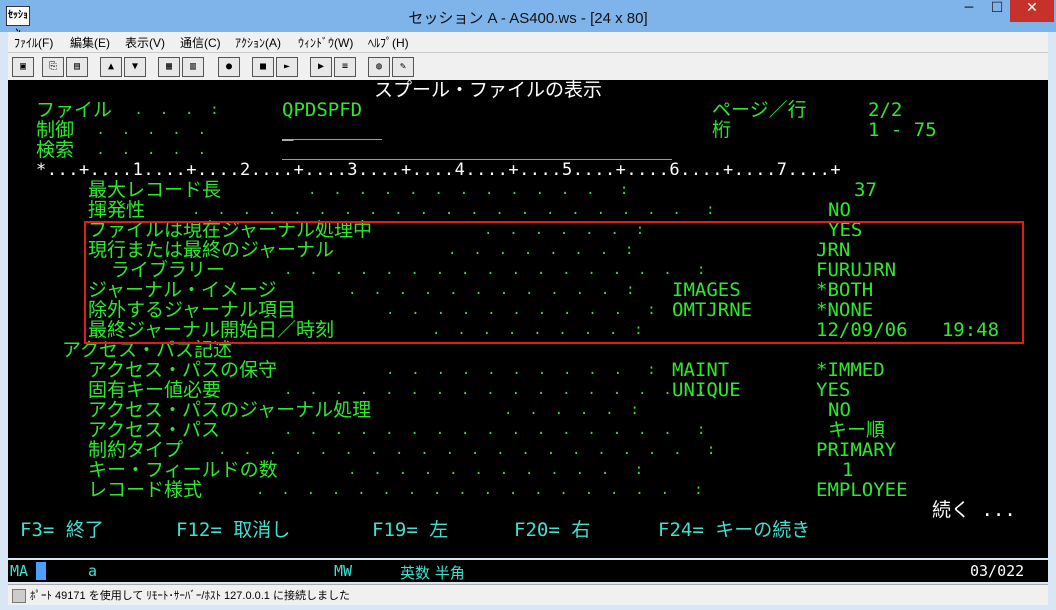 This screenshot has width=1056, height=610. Describe the element at coordinates (136, 450) in the screenshot. I see `row-label: 制約タイプ` at that location.